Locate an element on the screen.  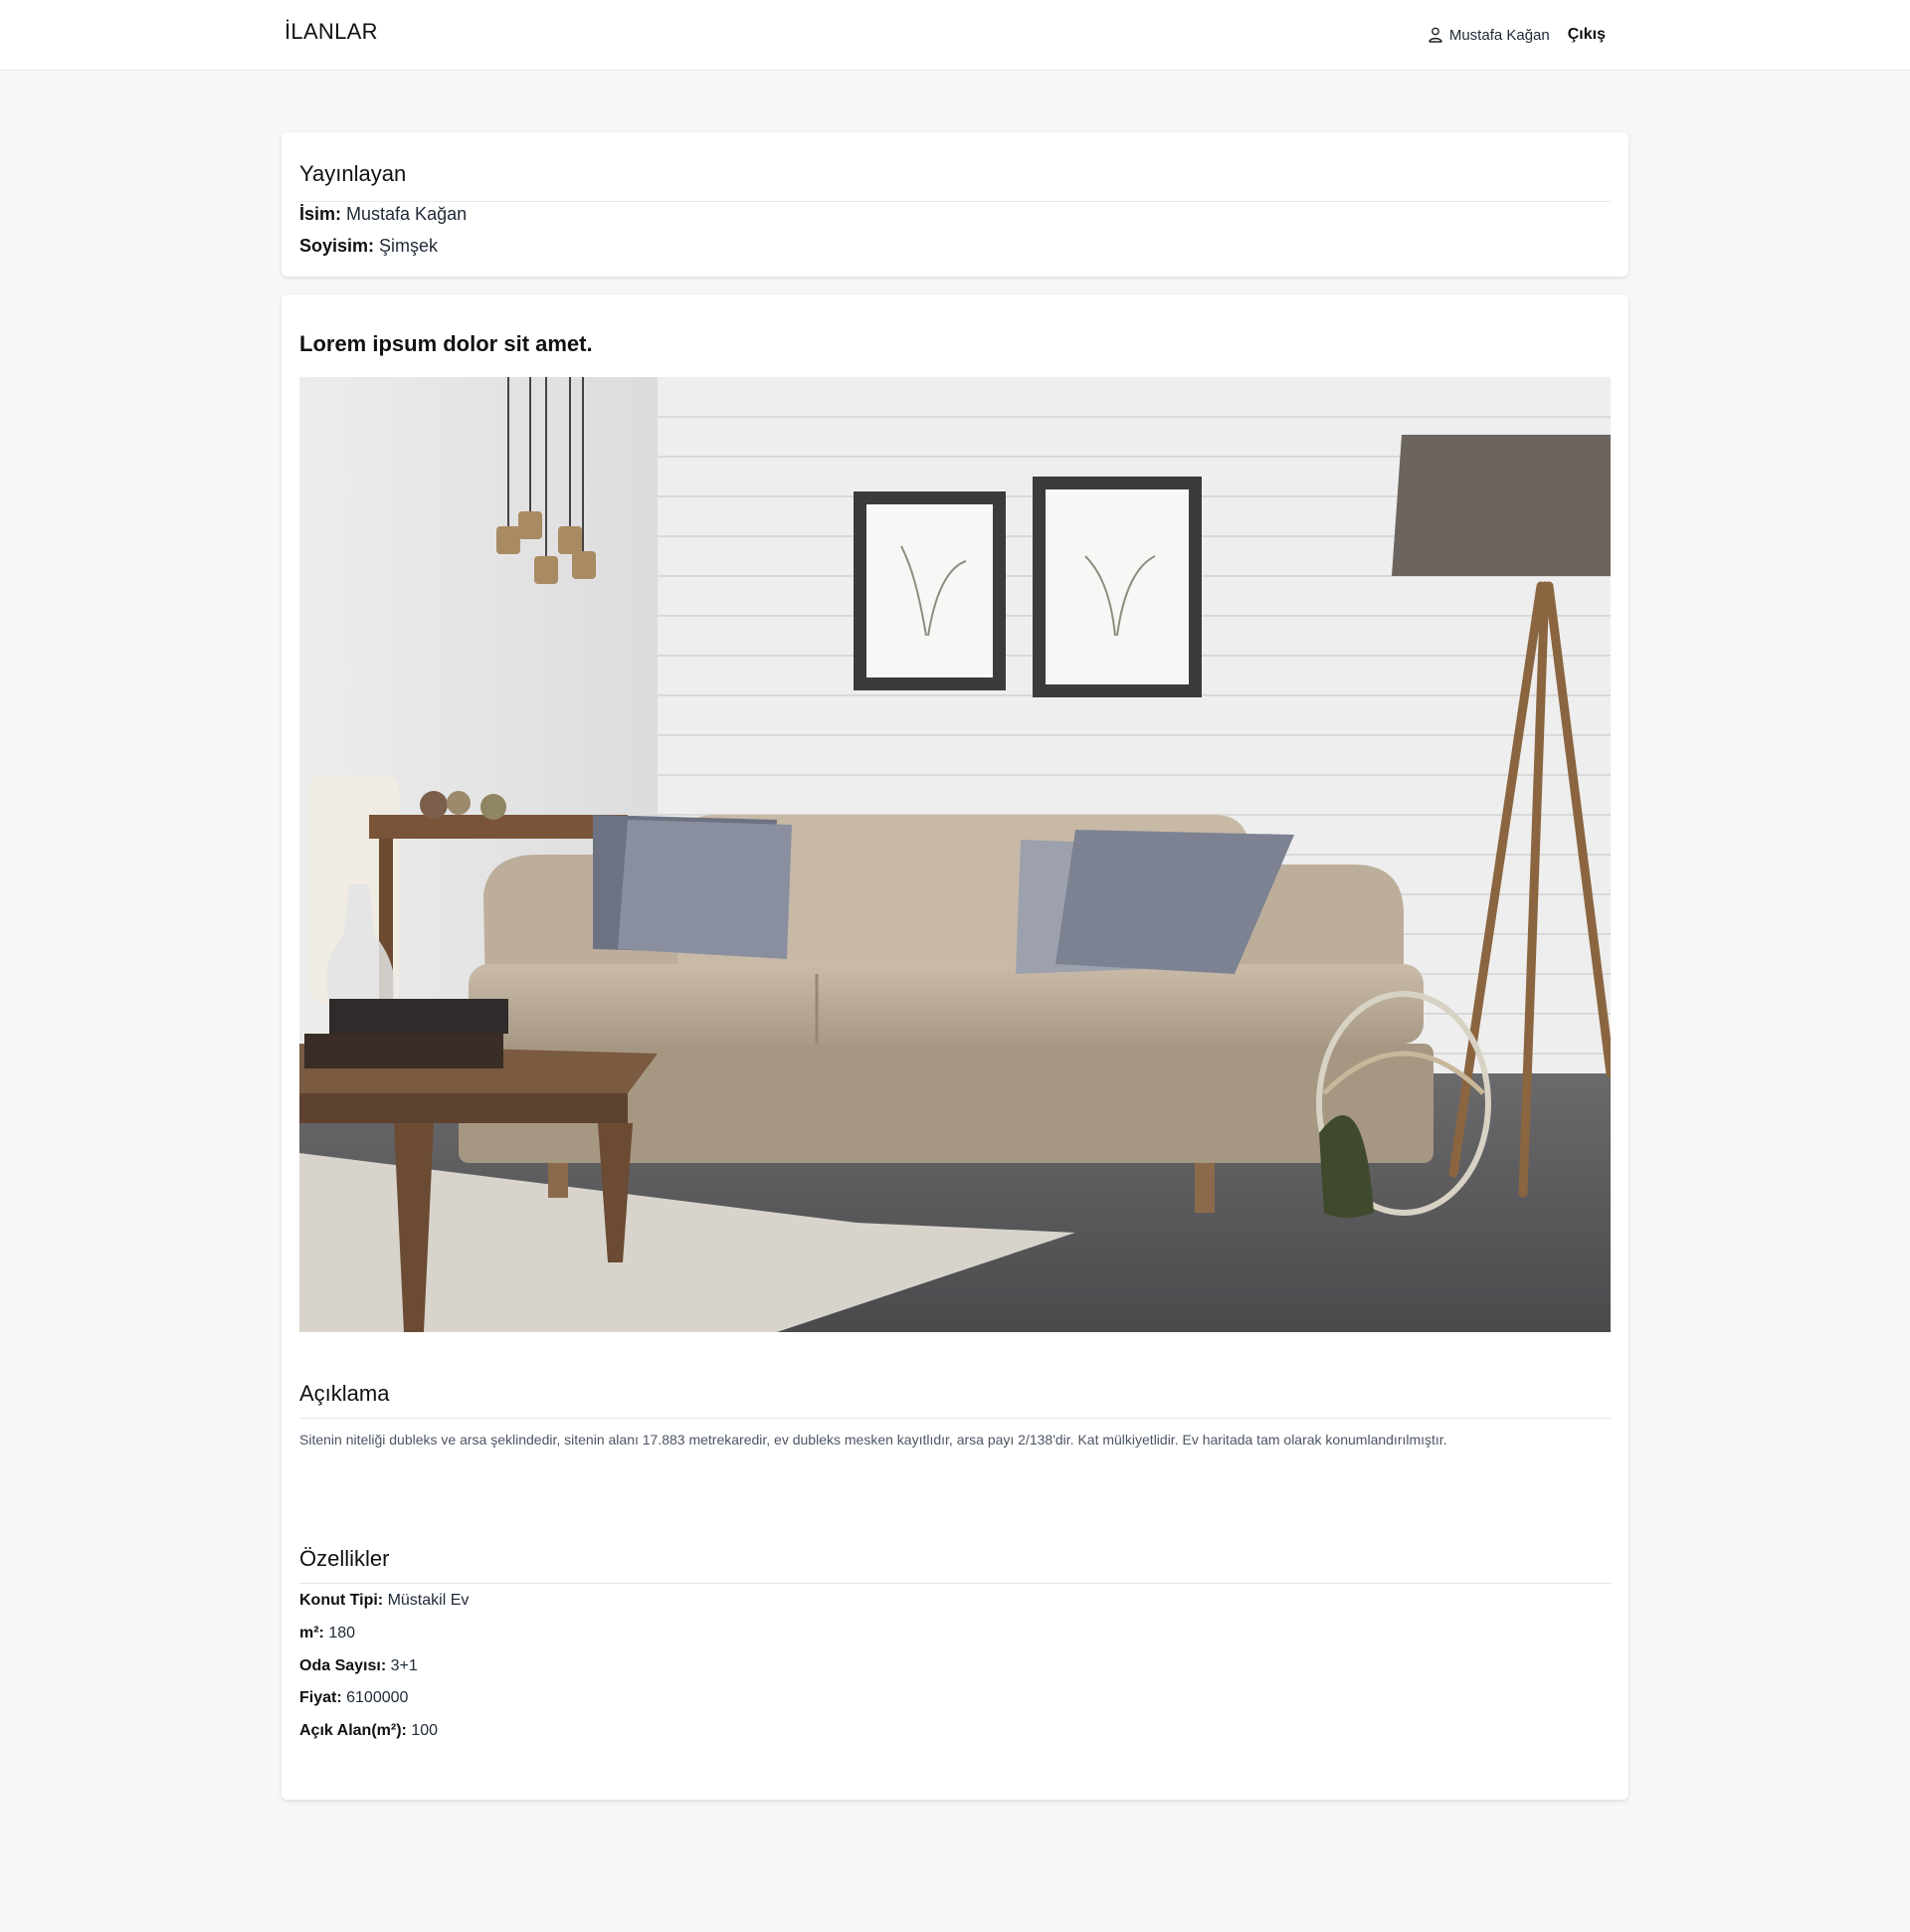
navbar-container: İLANLAR Mustafa Kağan Çıkış is located at coordinates (945, 35).